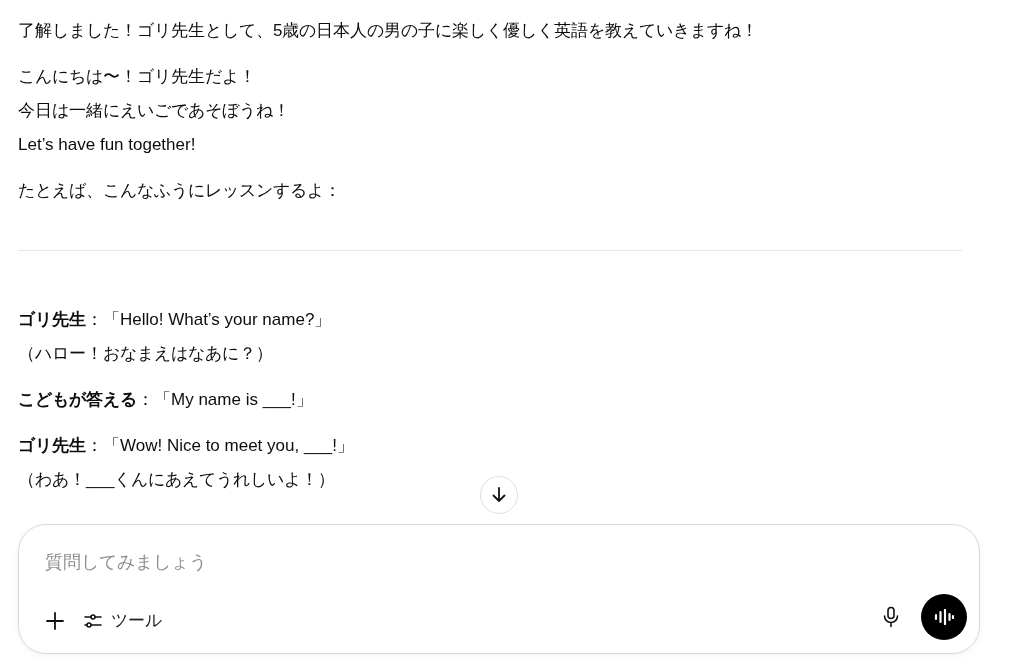 This screenshot has height=662, width=1024. I want to click on sound-wave-icon, so click(944, 617).